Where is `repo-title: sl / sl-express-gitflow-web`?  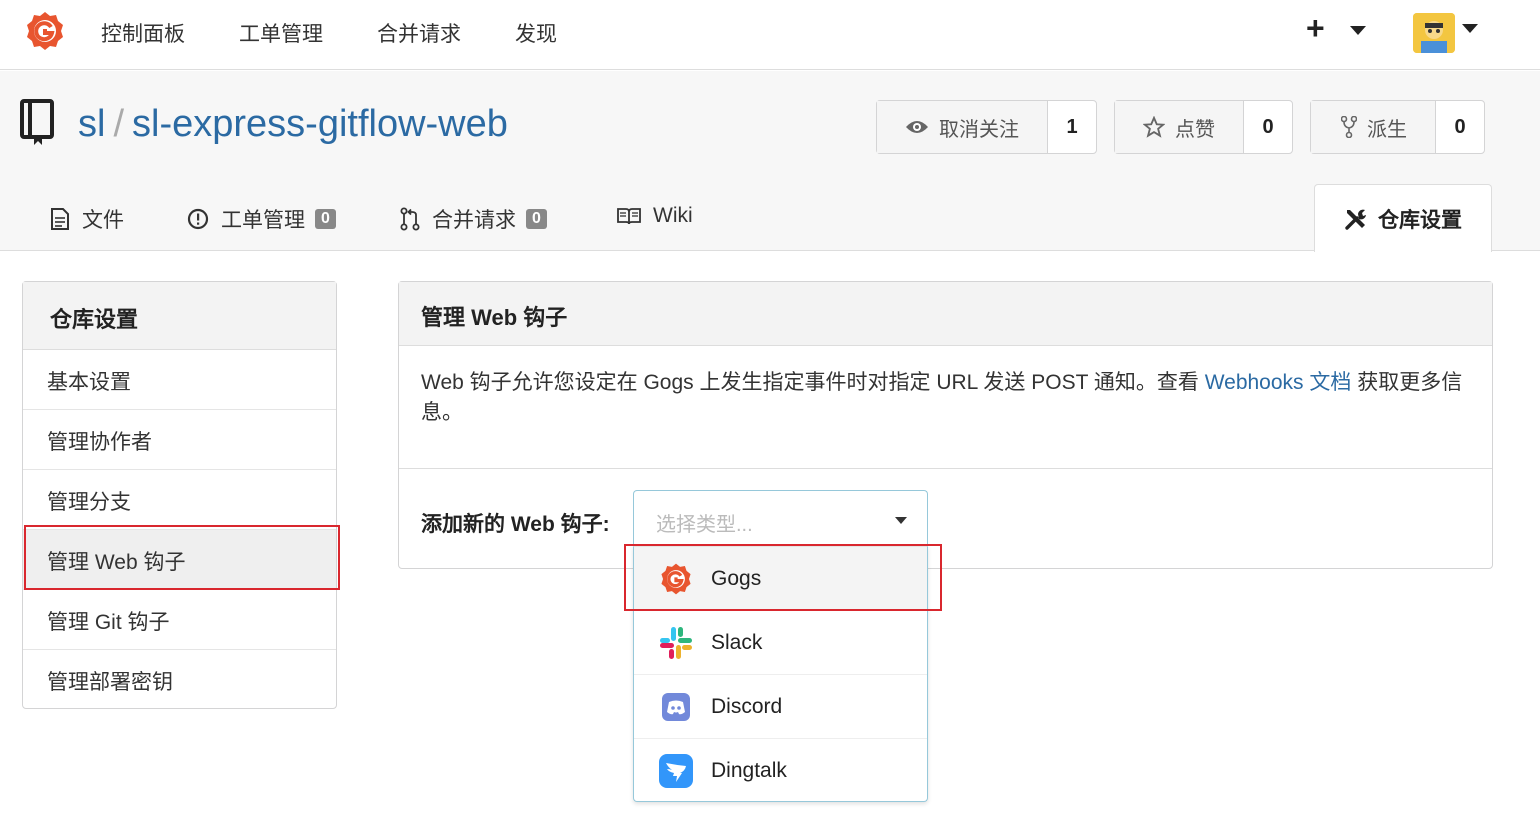 repo-title: sl / sl-express-gitflow-web is located at coordinates (293, 124).